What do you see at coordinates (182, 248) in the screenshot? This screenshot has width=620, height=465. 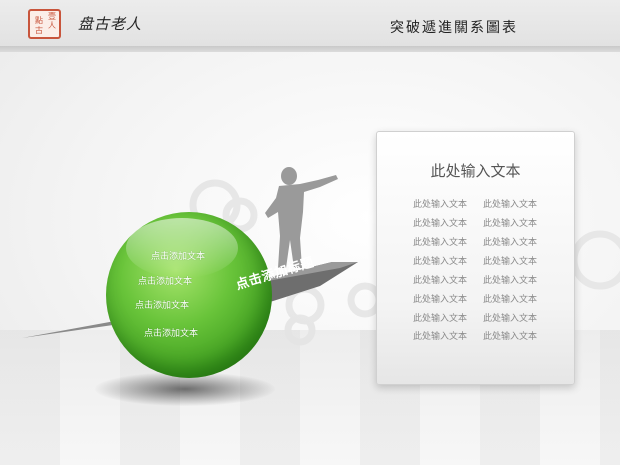 I see `sphere-highlight` at bounding box center [182, 248].